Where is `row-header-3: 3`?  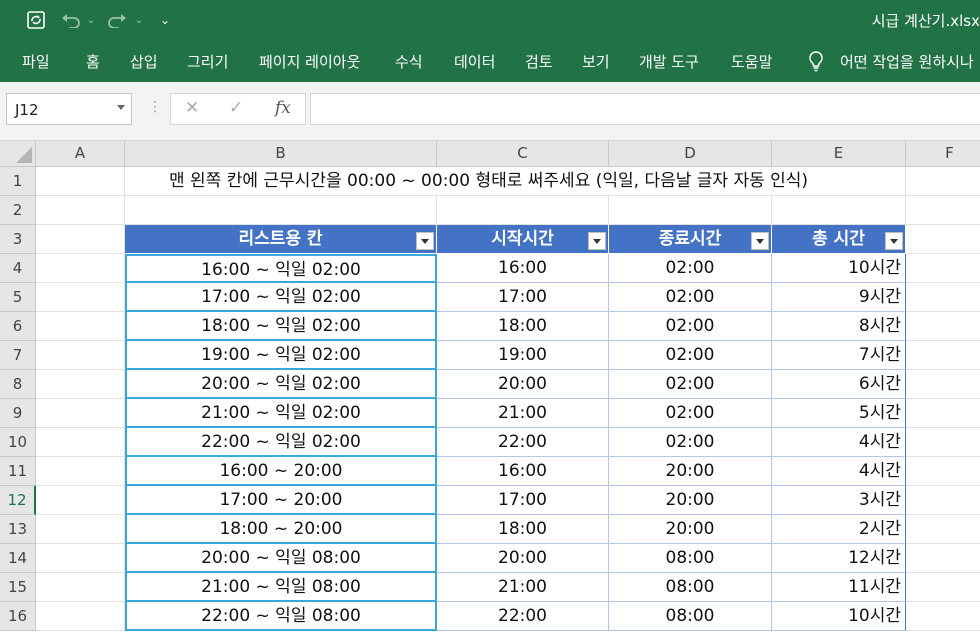
row-header-3: 3 is located at coordinates (18, 239).